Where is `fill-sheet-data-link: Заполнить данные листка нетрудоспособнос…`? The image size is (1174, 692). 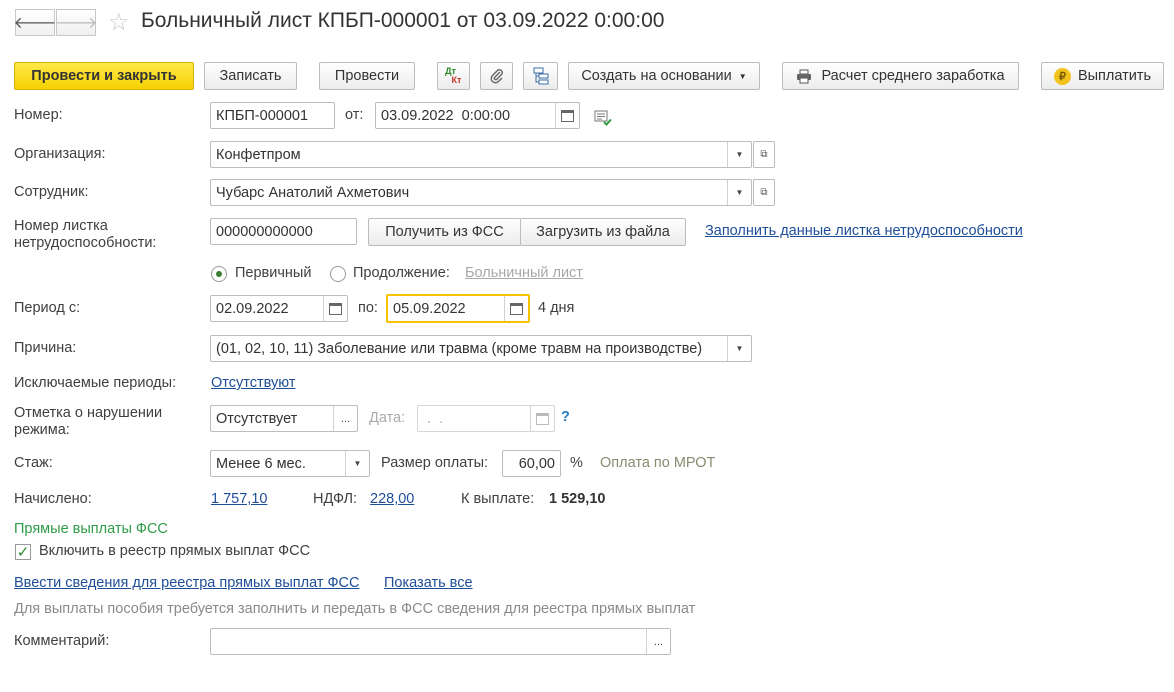
fill-sheet-data-link: Заполнить данные листка нетрудоспособнос… is located at coordinates (864, 231).